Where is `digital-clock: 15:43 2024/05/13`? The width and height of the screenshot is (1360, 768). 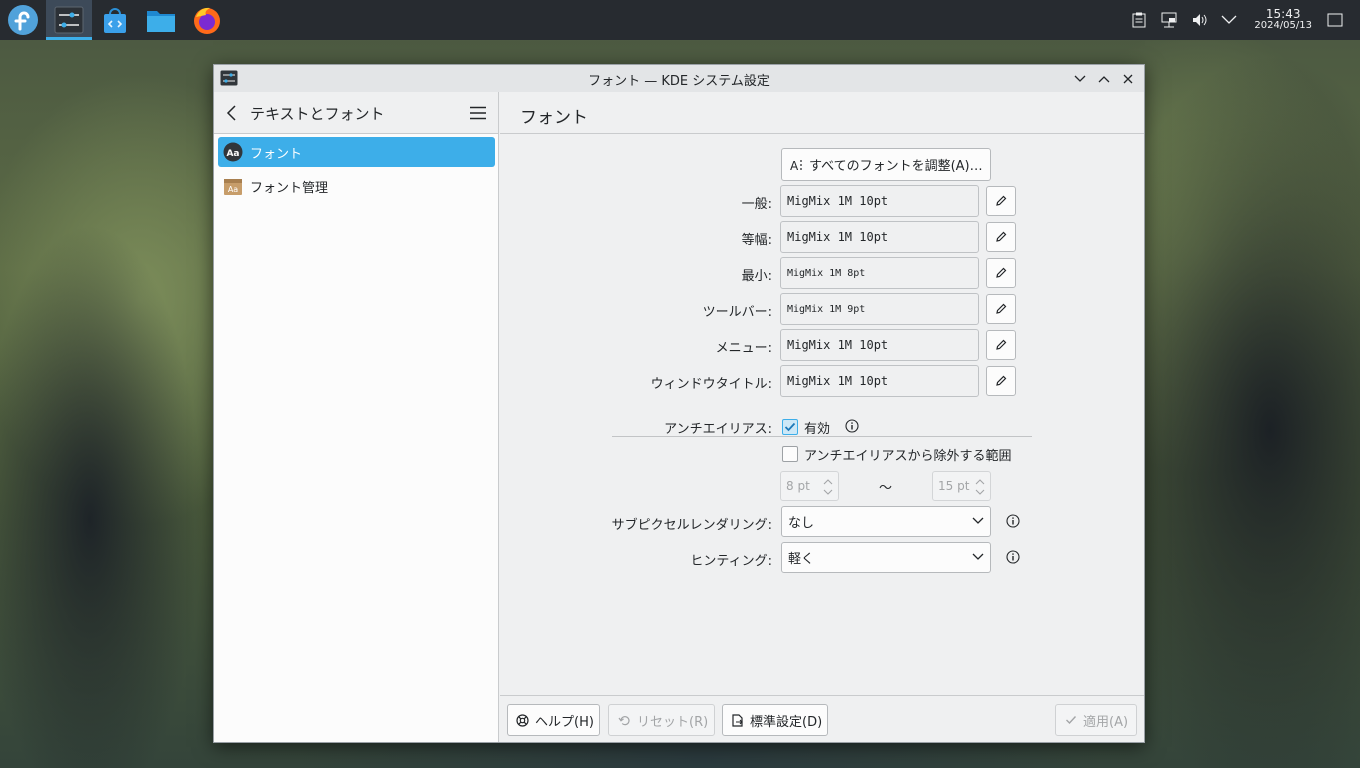
digital-clock: 15:43 2024/05/13 is located at coordinates (1283, 20).